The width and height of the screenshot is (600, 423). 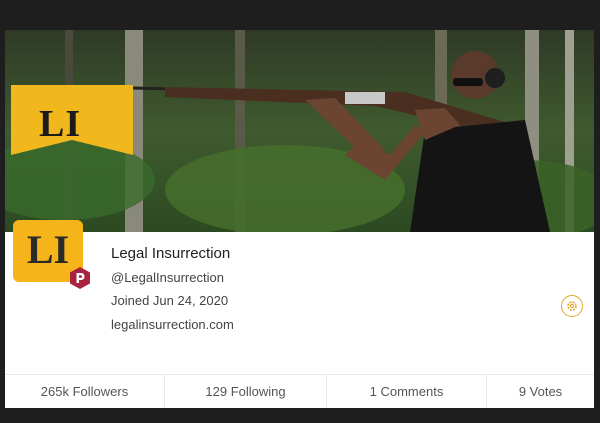 What do you see at coordinates (246, 391) in the screenshot?
I see `stat-following: 129 Following` at bounding box center [246, 391].